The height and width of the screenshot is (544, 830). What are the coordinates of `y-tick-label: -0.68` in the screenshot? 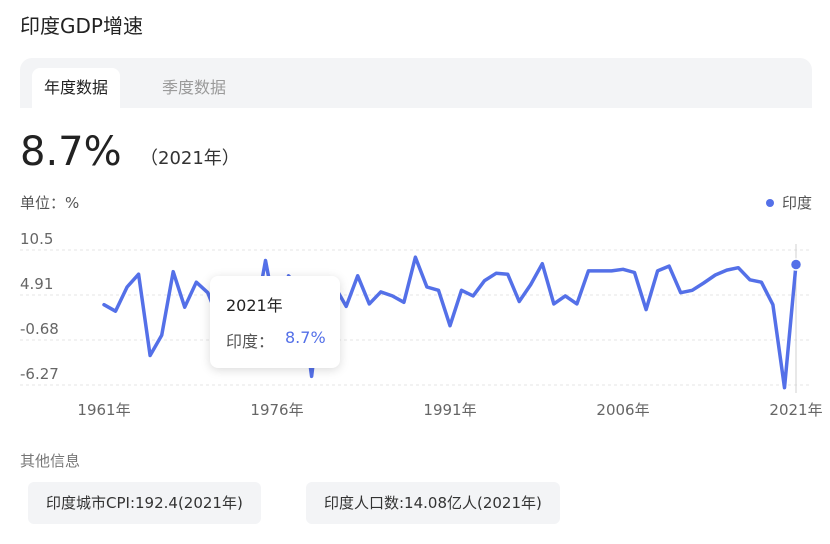 It's located at (39, 329).